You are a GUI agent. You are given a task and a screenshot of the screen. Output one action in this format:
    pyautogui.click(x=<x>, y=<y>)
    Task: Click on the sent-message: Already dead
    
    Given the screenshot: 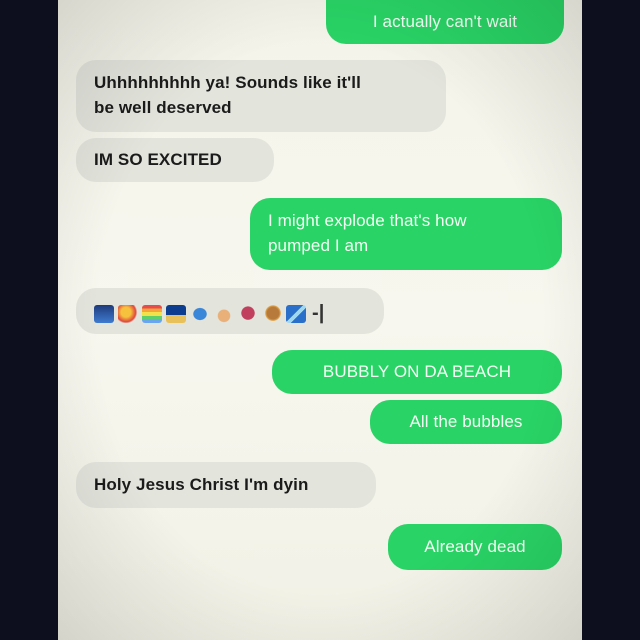 What is the action you would take?
    pyautogui.click(x=475, y=547)
    